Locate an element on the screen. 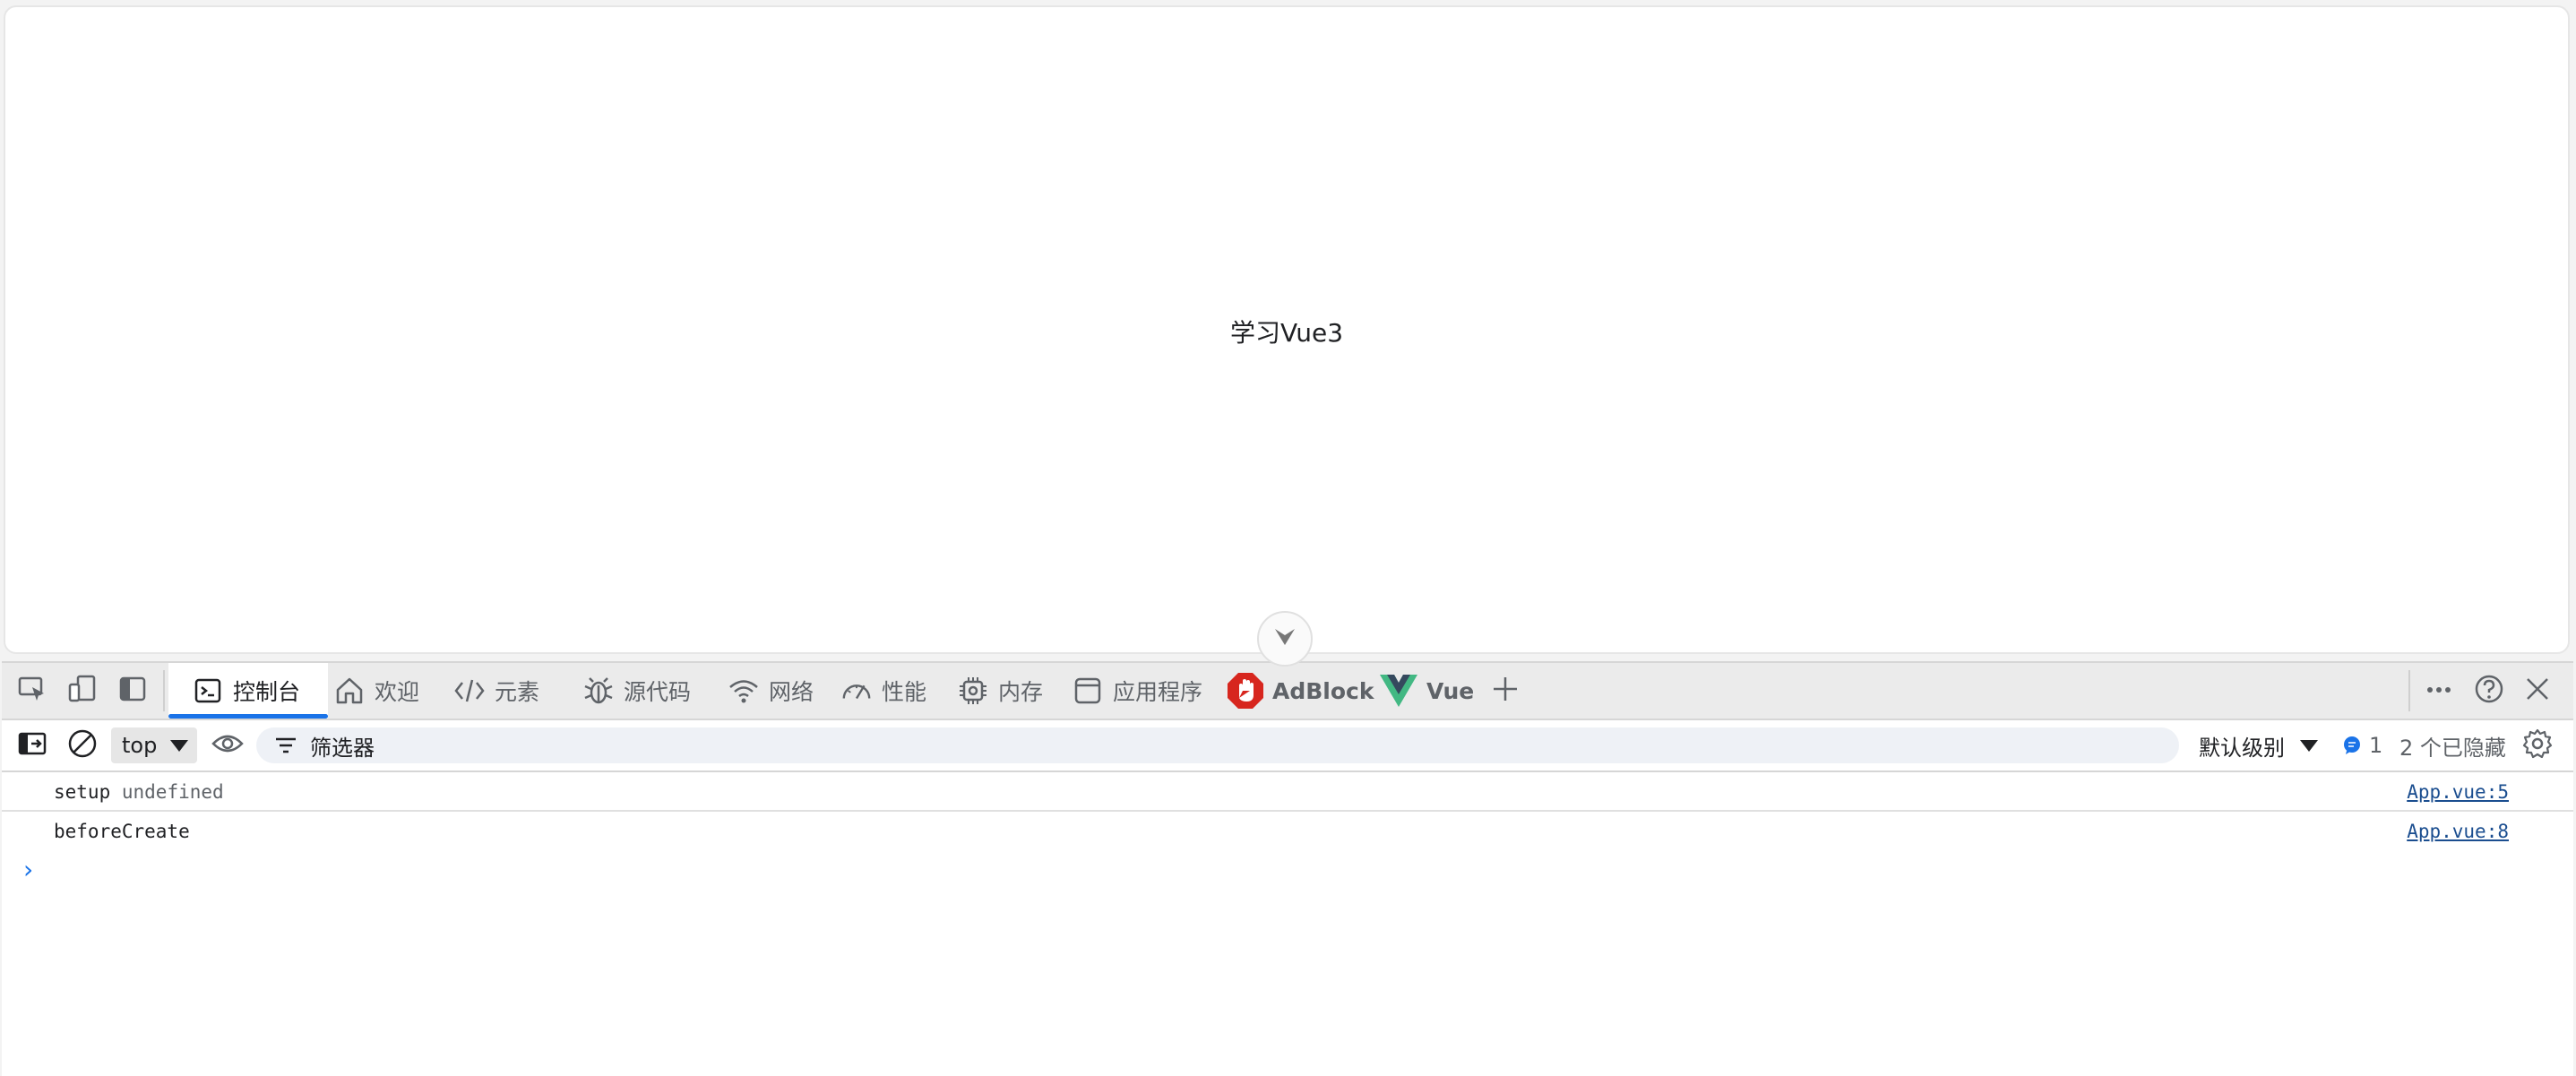  adblock-icon is located at coordinates (1245, 690).